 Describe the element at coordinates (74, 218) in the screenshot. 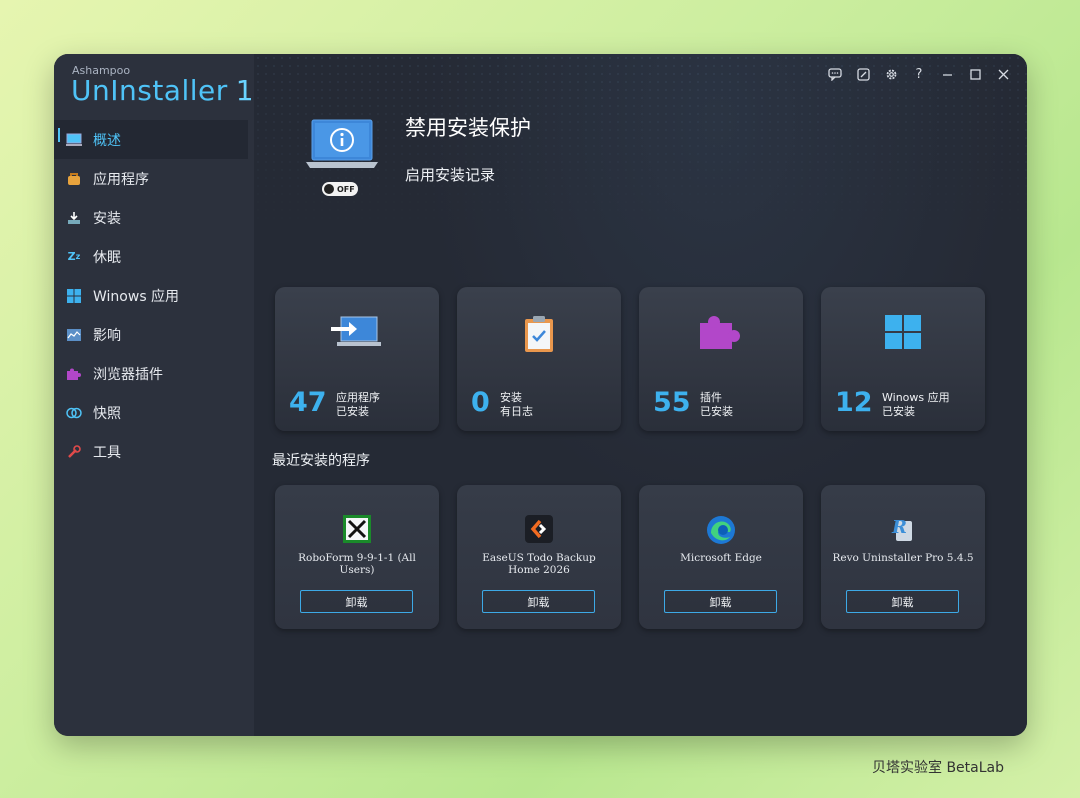

I see `install-icon` at that location.